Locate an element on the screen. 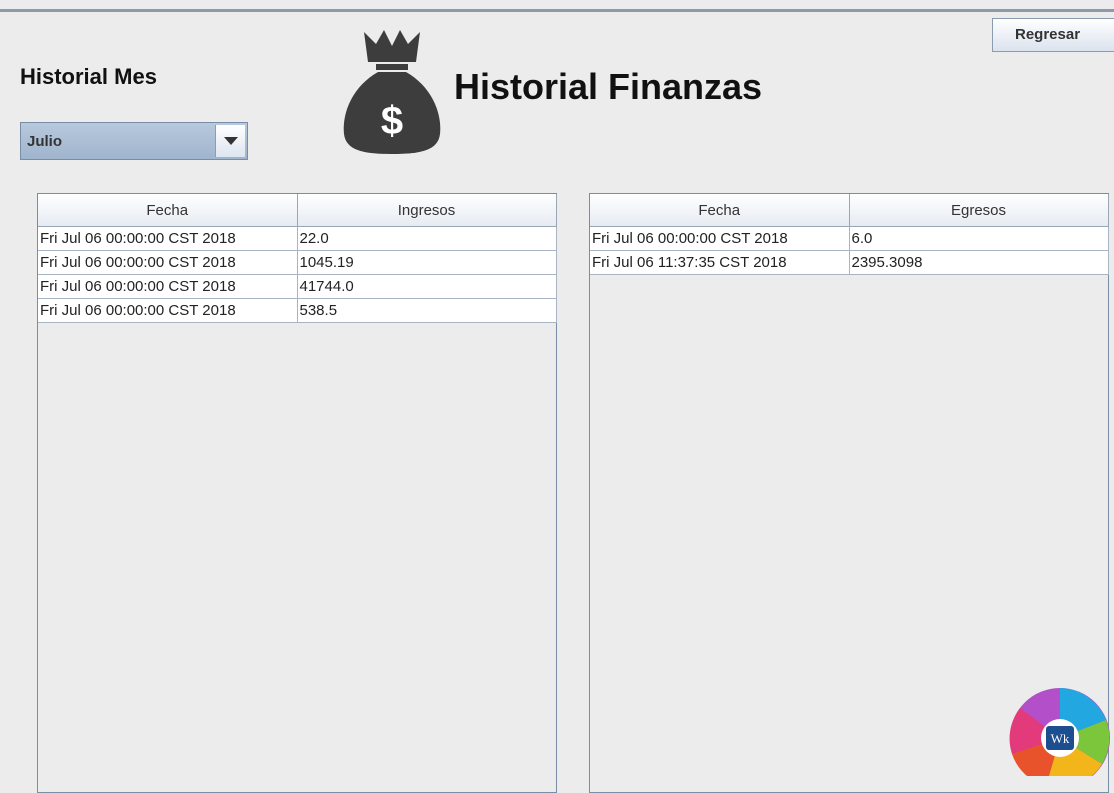 The width and height of the screenshot is (1114, 793). window-top-border is located at coordinates (557, 10).